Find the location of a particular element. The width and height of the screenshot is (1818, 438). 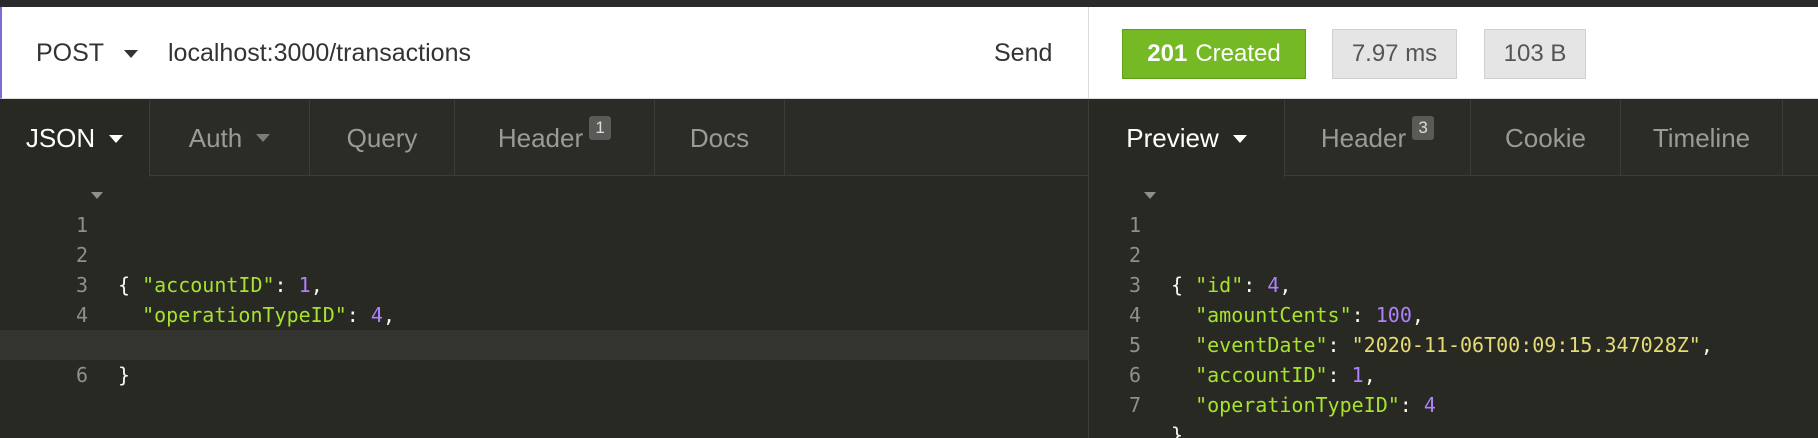

status-text: Created is located at coordinates (1238, 53).